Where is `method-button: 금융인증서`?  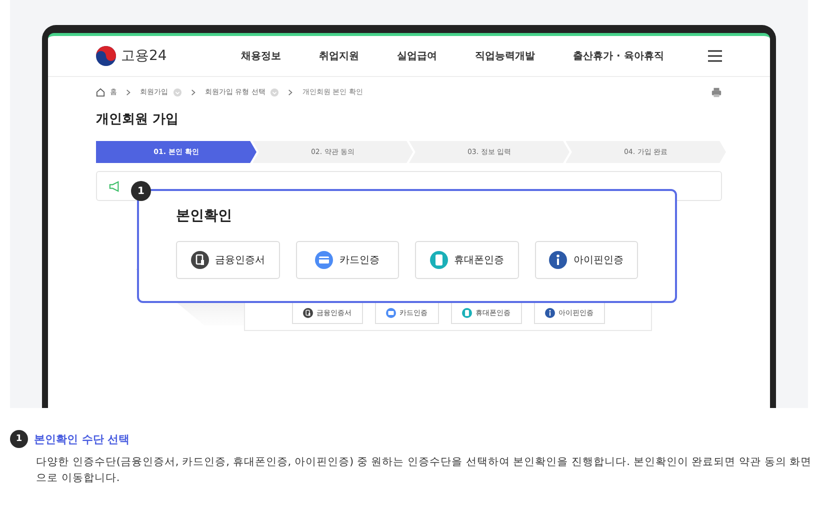
method-button: 금융인증서 is located at coordinates (228, 260).